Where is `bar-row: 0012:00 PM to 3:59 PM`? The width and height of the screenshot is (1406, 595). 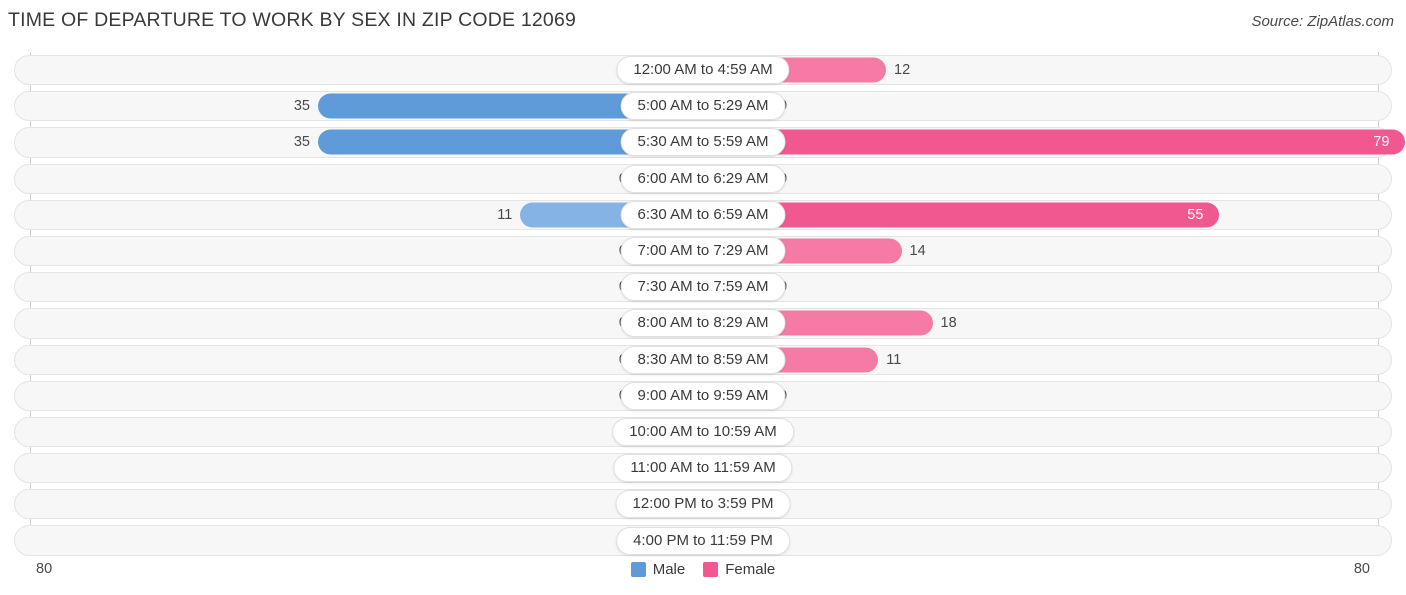 bar-row: 0012:00 PM to 3:59 PM is located at coordinates (703, 504).